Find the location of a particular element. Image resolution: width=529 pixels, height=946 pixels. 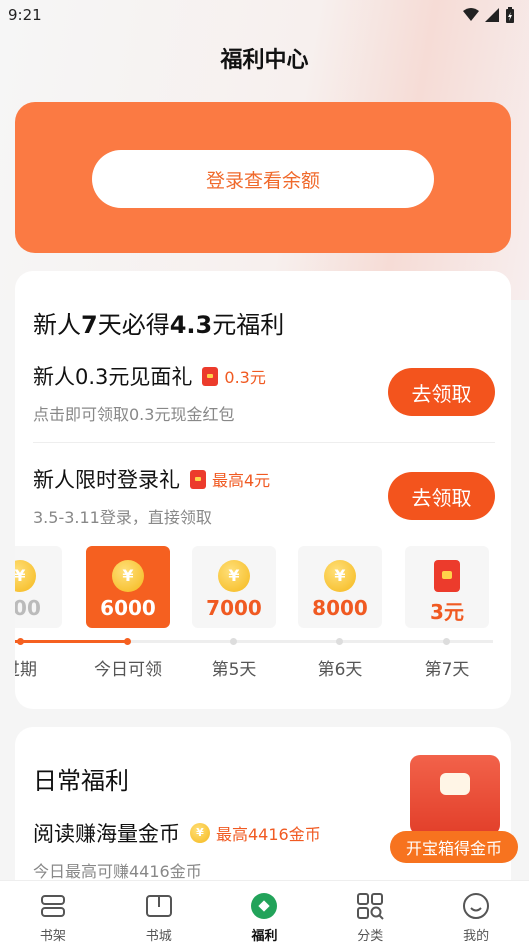

tab-category: 分类 is located at coordinates (370, 913).